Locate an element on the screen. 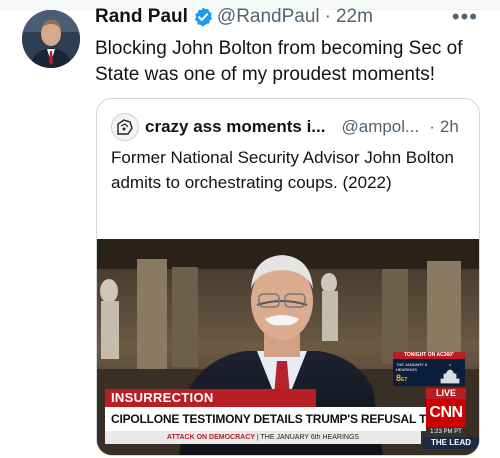  capitol-icon is located at coordinates (450, 374).